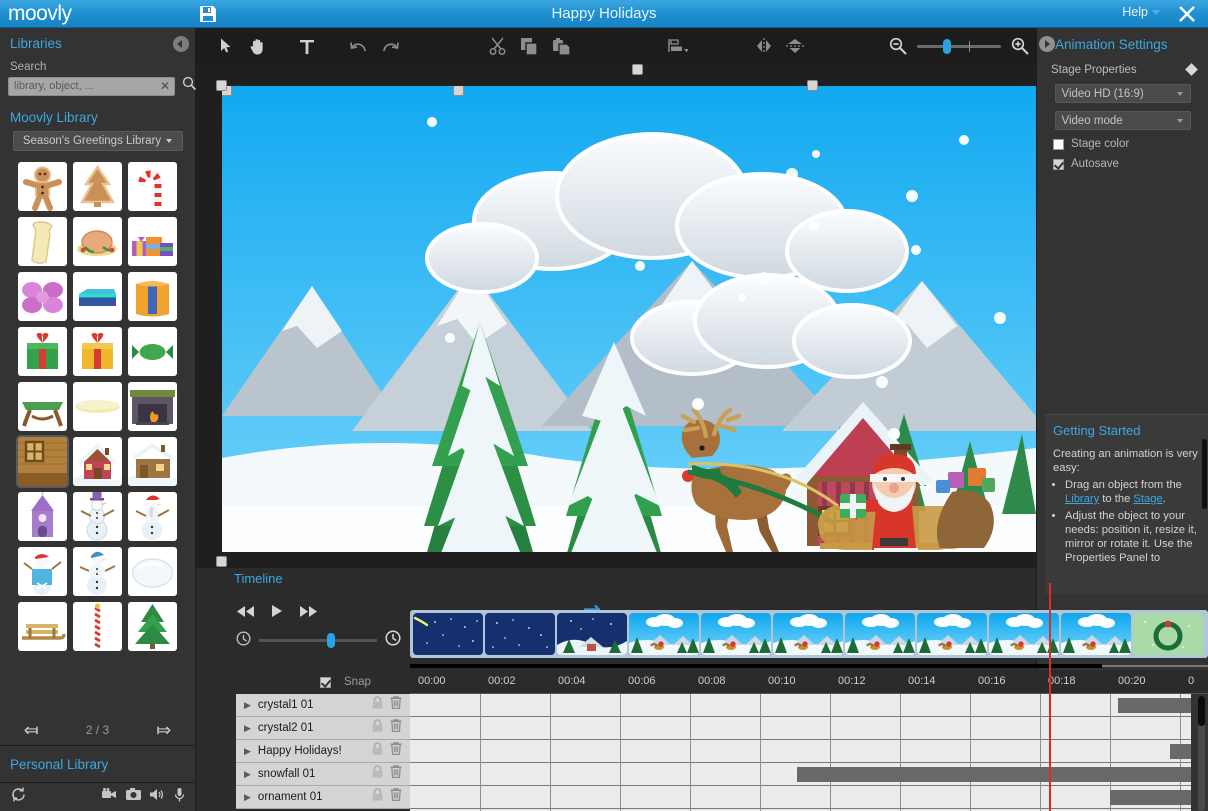 The height and width of the screenshot is (811, 1208). What do you see at coordinates (152, 186) in the screenshot?
I see `library-thumb-candy-cane` at bounding box center [152, 186].